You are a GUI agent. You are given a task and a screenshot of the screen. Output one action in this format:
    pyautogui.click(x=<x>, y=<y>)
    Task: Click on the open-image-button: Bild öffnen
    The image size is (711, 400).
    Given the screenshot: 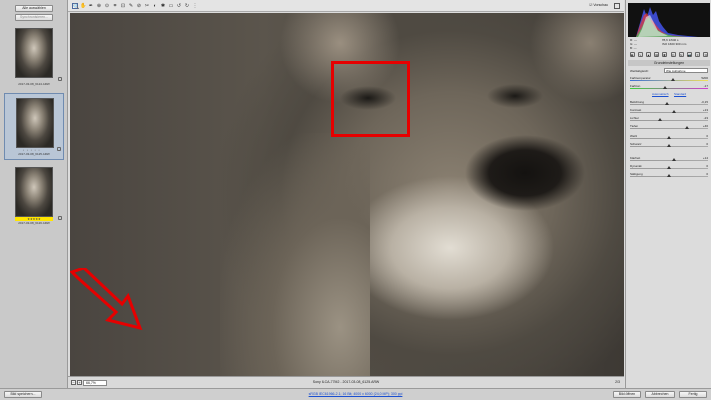 What is the action you would take?
    pyautogui.click(x=627, y=394)
    